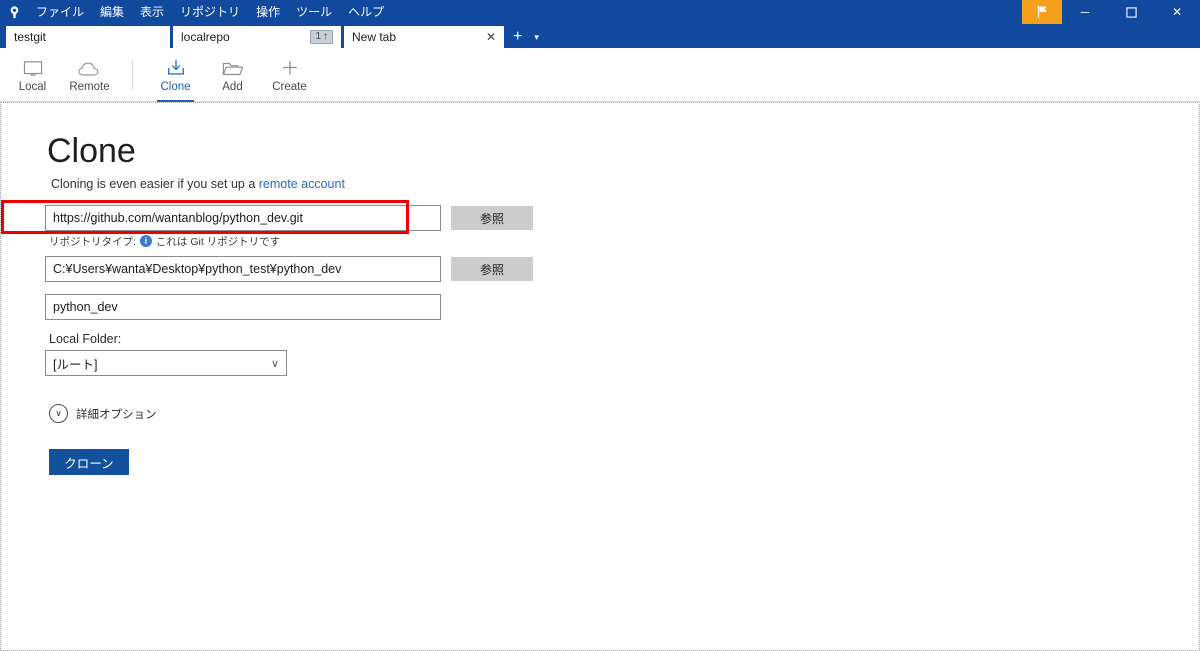 The height and width of the screenshot is (651, 1200). I want to click on monitor-icon, so click(33, 67).